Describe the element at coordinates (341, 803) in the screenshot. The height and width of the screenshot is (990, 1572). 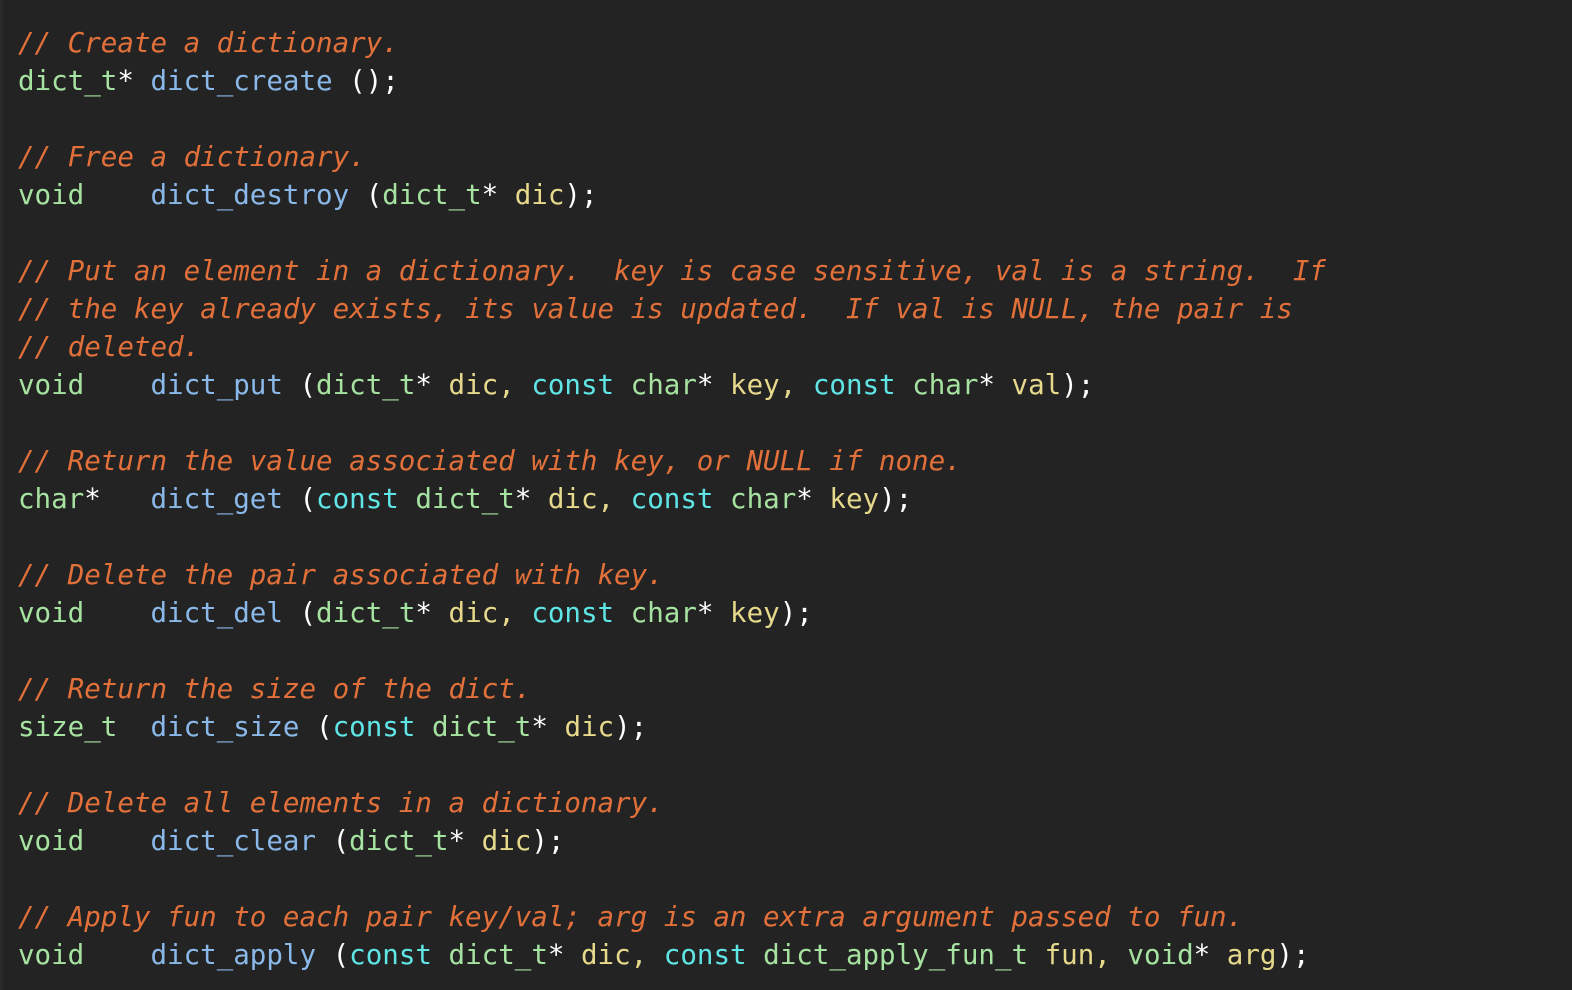
I see `code-token-comment: // Delete all elements in a dictionary.` at that location.